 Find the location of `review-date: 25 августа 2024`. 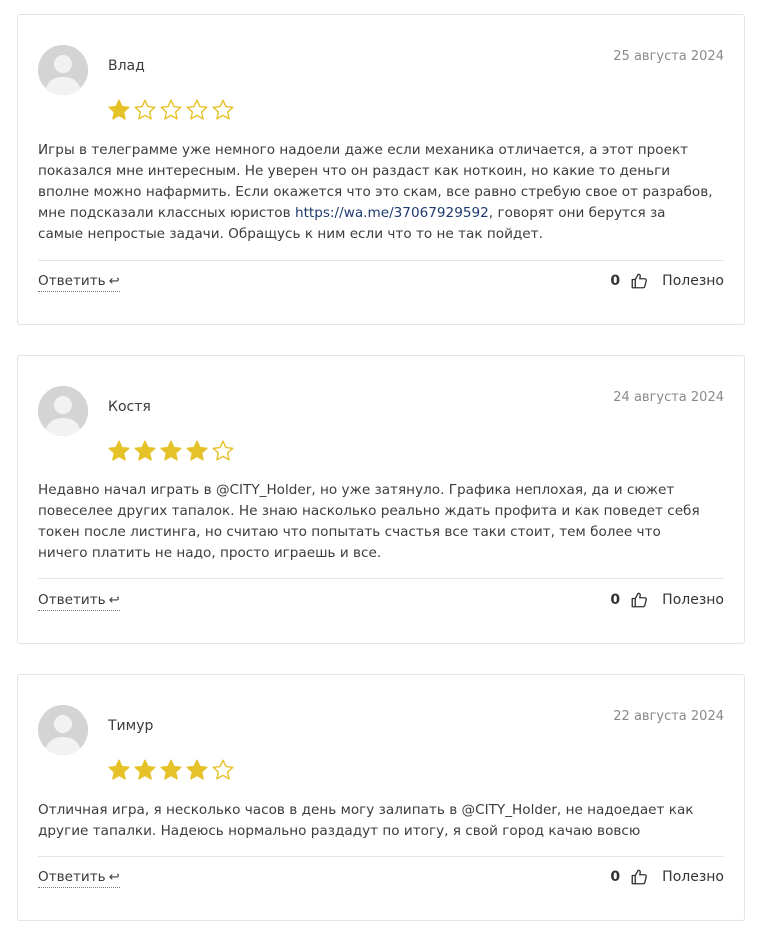

review-date: 25 августа 2024 is located at coordinates (668, 56).